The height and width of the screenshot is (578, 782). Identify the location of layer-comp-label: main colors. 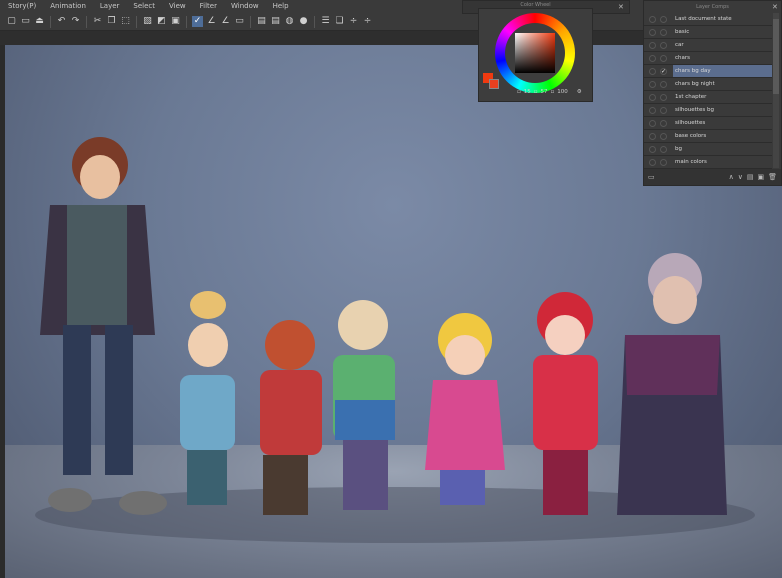
(691, 162).